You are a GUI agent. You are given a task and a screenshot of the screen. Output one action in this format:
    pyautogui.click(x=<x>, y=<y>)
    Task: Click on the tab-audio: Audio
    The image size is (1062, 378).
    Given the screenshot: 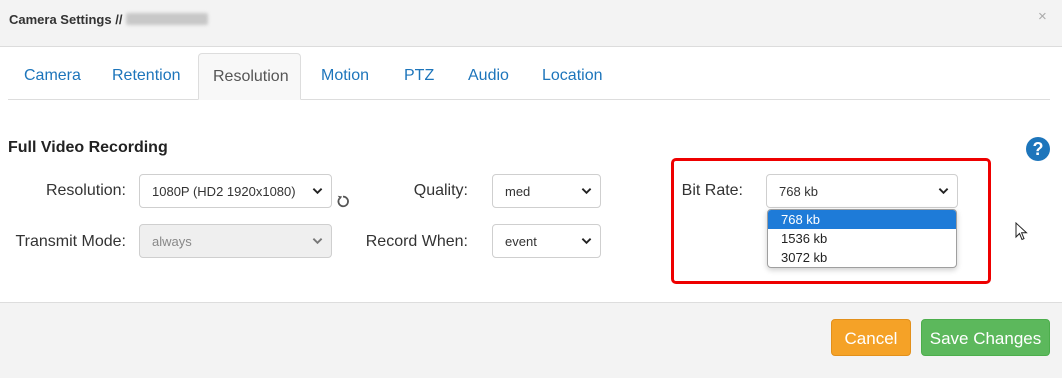 What is the action you would take?
    pyautogui.click(x=488, y=76)
    